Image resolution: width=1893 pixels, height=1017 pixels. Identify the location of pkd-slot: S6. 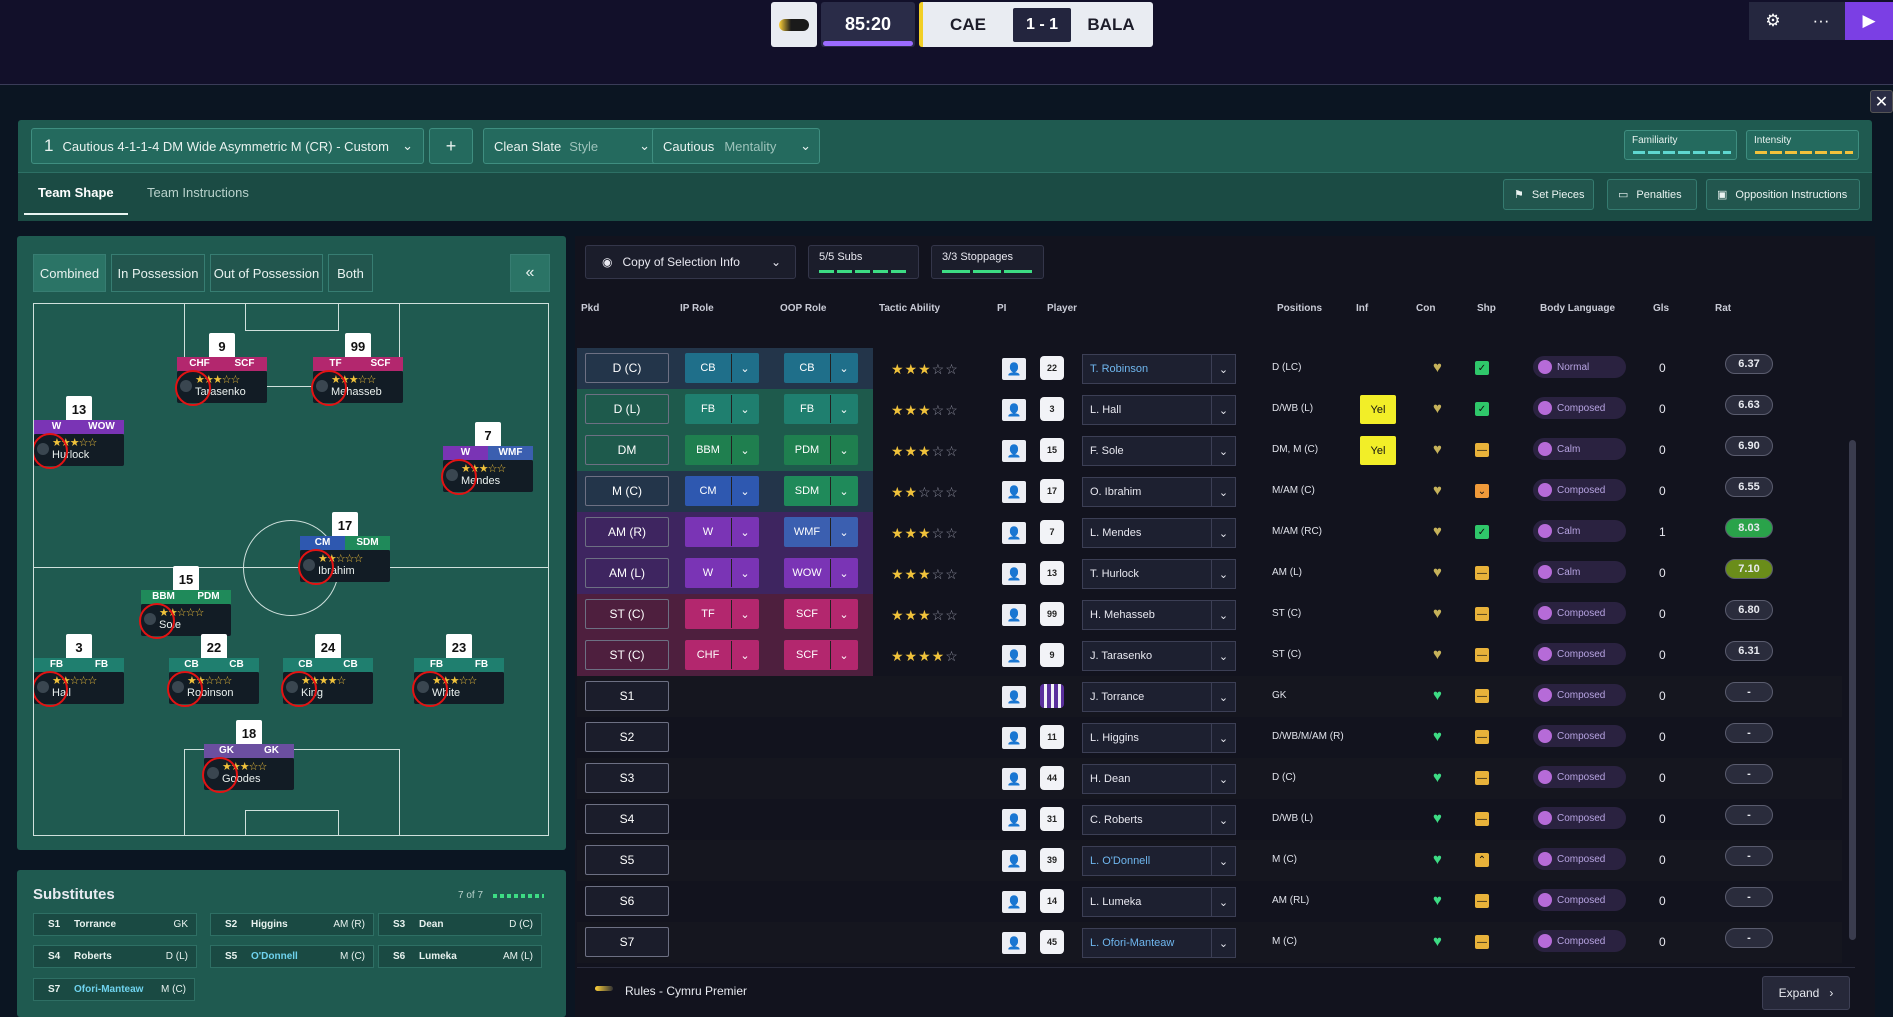
(627, 901).